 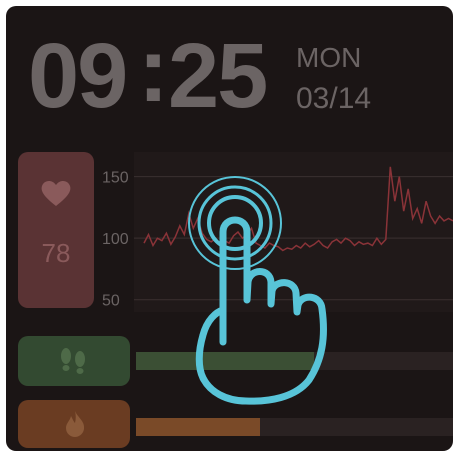 I want to click on footprints-icon, so click(x=73, y=361).